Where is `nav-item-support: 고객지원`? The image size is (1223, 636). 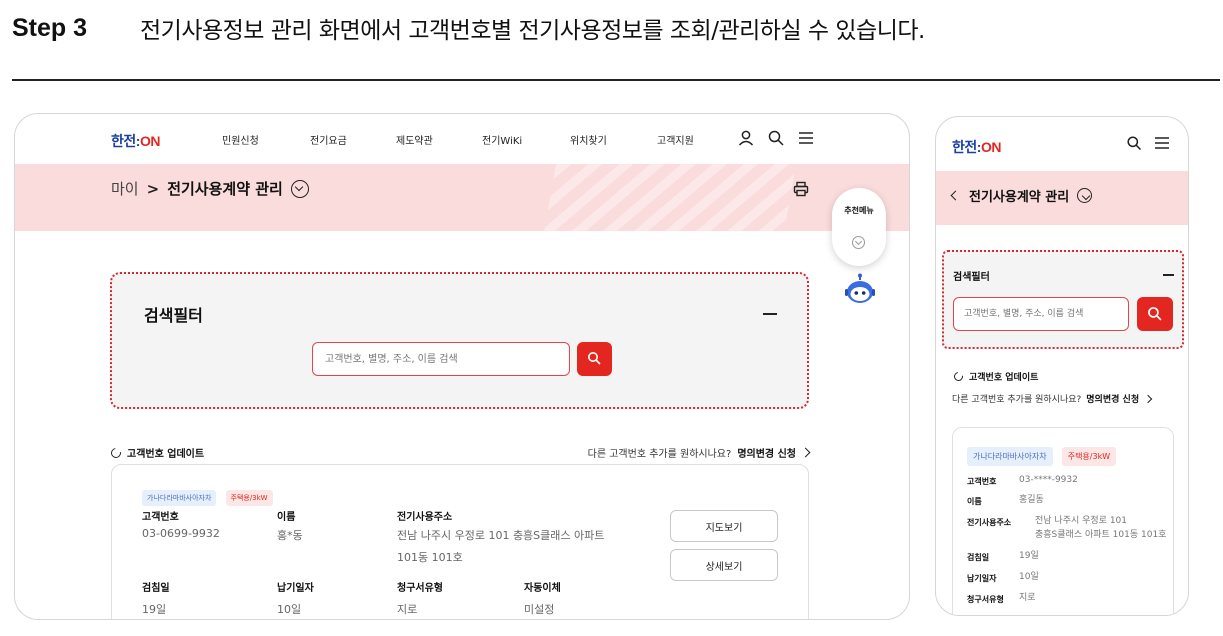
nav-item-support: 고객지원 is located at coordinates (675, 139).